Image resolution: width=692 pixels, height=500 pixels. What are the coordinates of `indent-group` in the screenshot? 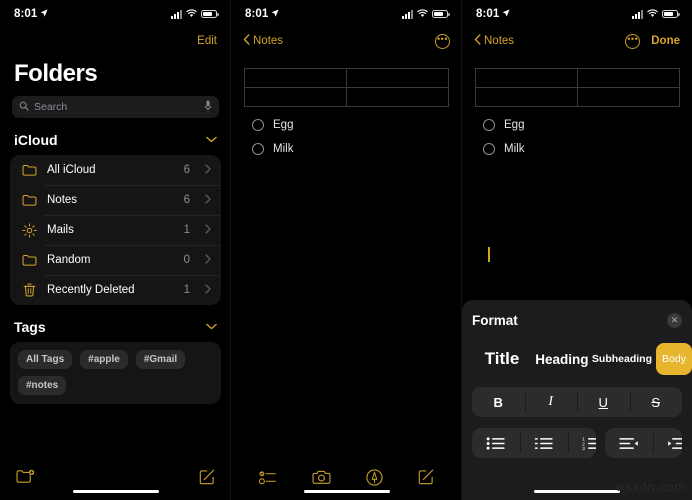 It's located at (643, 443).